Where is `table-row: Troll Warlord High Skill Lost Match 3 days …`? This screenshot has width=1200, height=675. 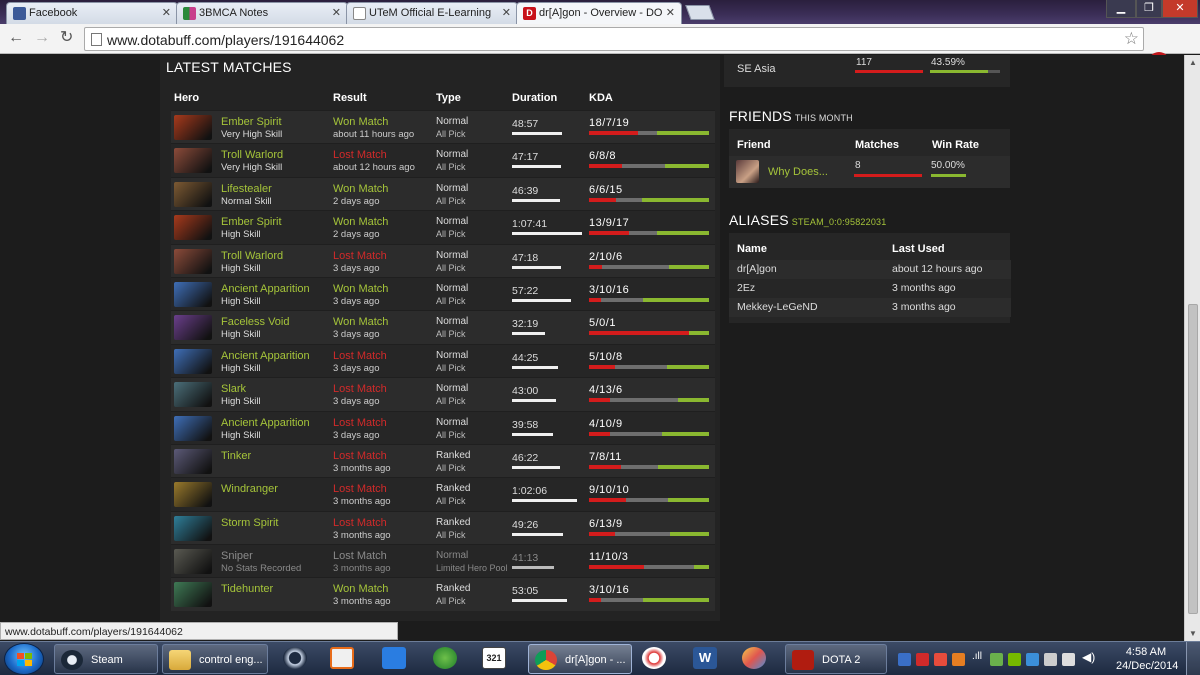 table-row: Troll Warlord High Skill Lost Match 3 days … is located at coordinates (443, 260).